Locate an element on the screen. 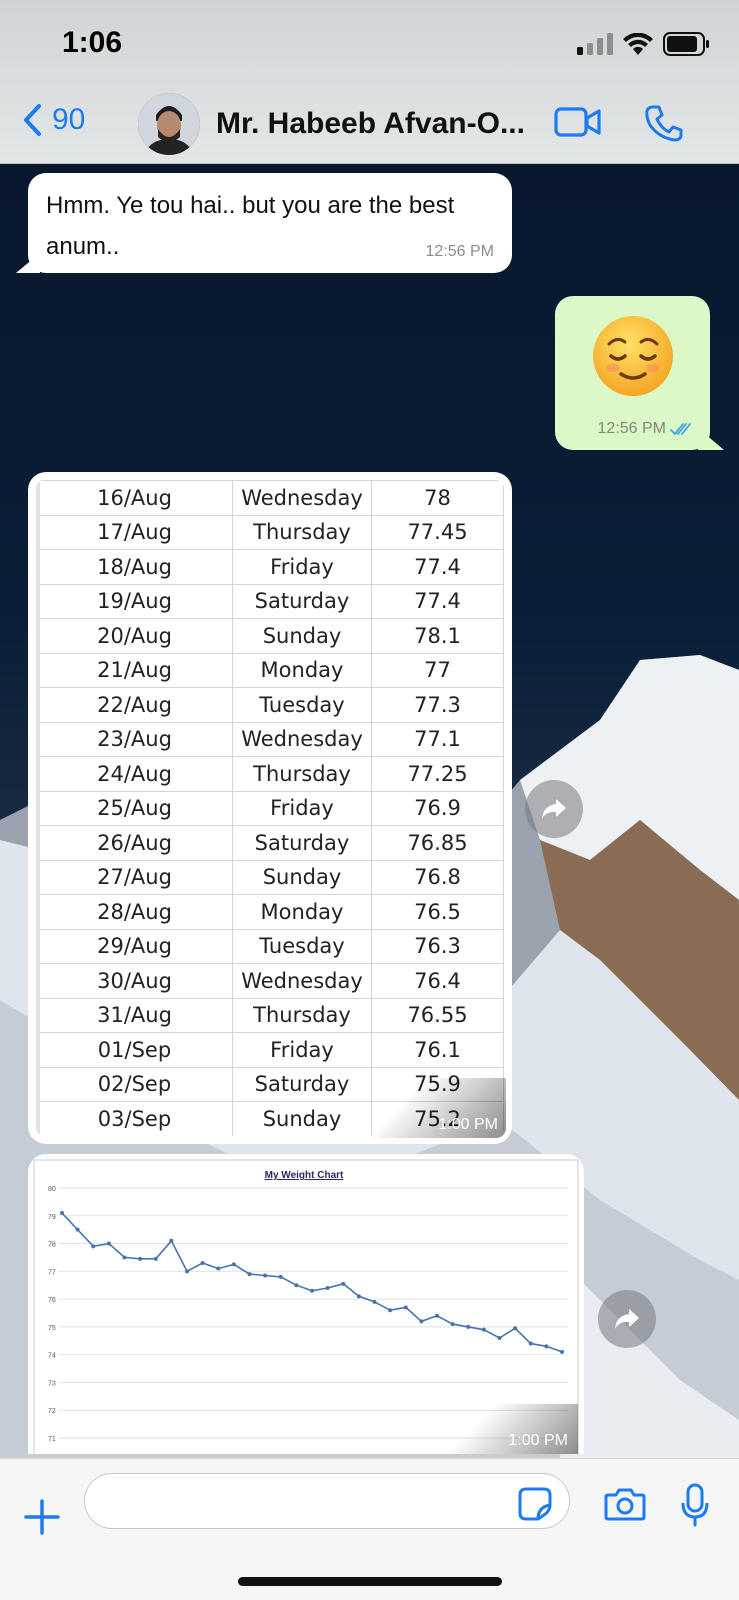 The image size is (739, 1600). table-row: 20/Aug Sunday 78.1 is located at coordinates (270, 636).